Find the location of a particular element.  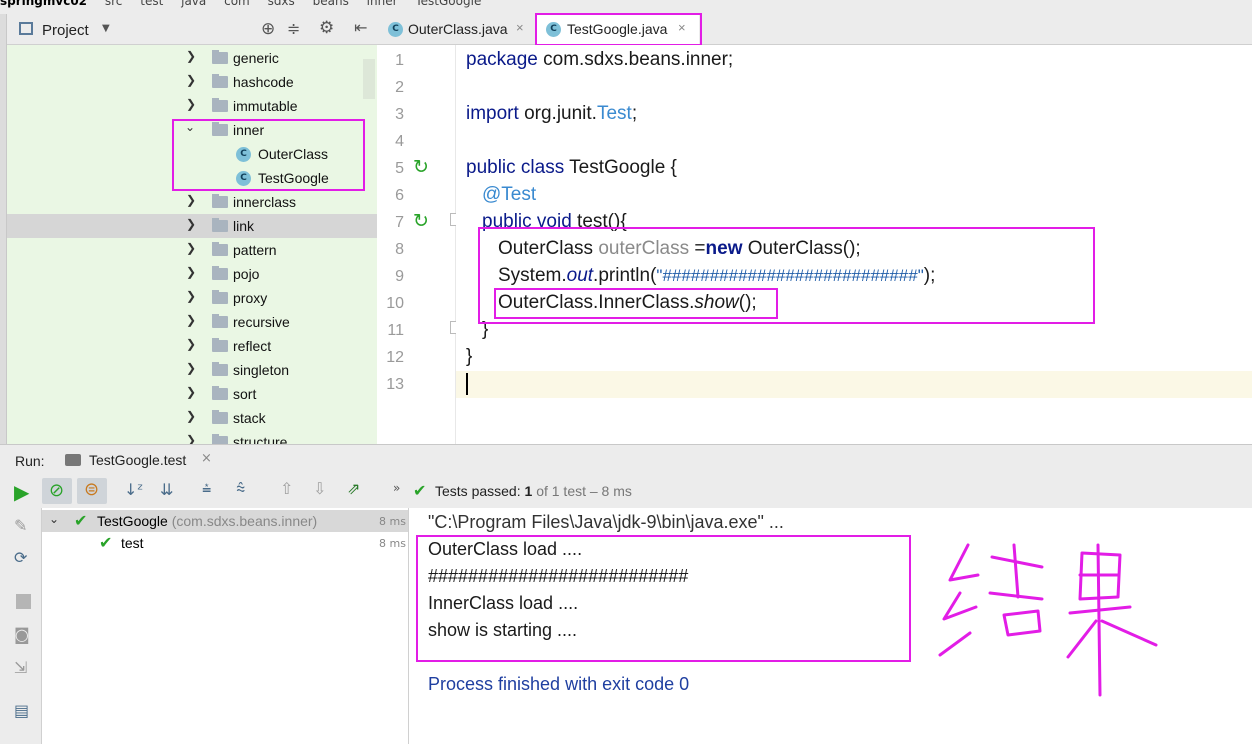

collapse-all-icon: ⩯ is located at coordinates (240, 489).